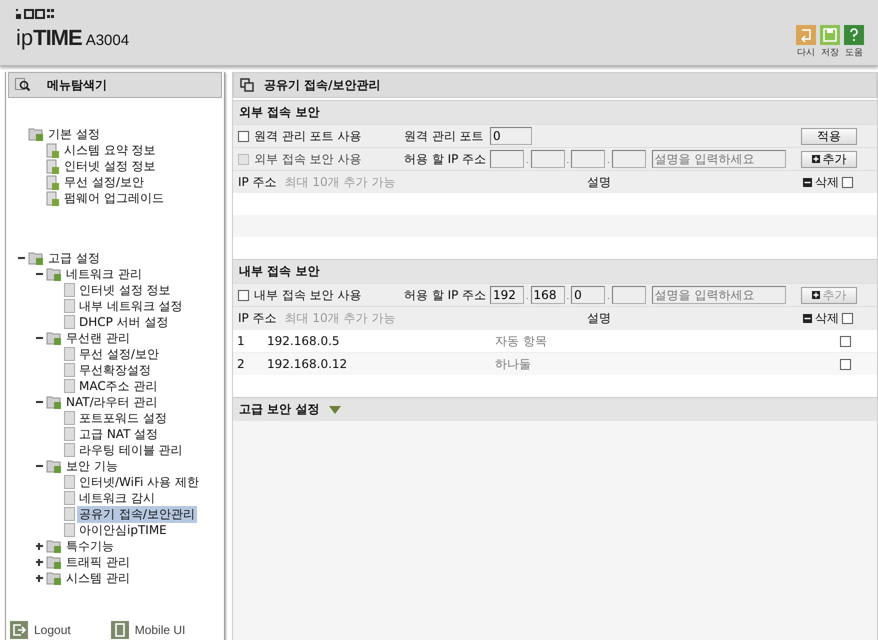 Image resolution: width=878 pixels, height=640 pixels. I want to click on ip-octet-field: 0, so click(588, 295).